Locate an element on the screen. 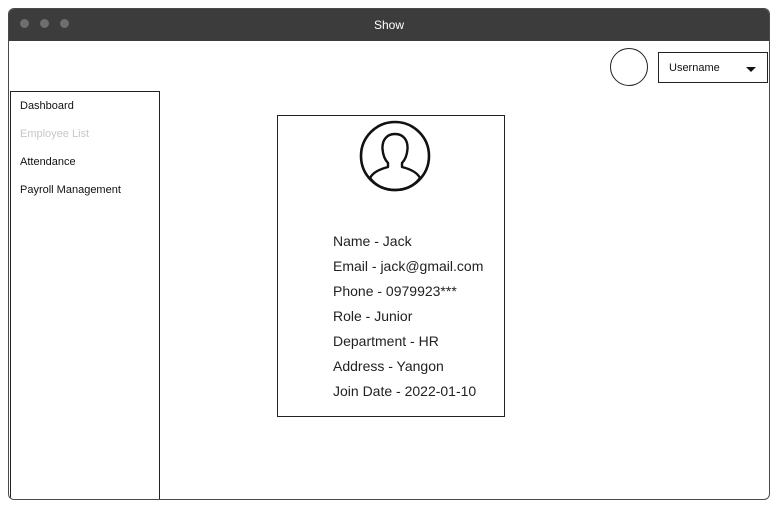 This screenshot has height=509, width=779. field-address: Address - Yangon is located at coordinates (388, 366).